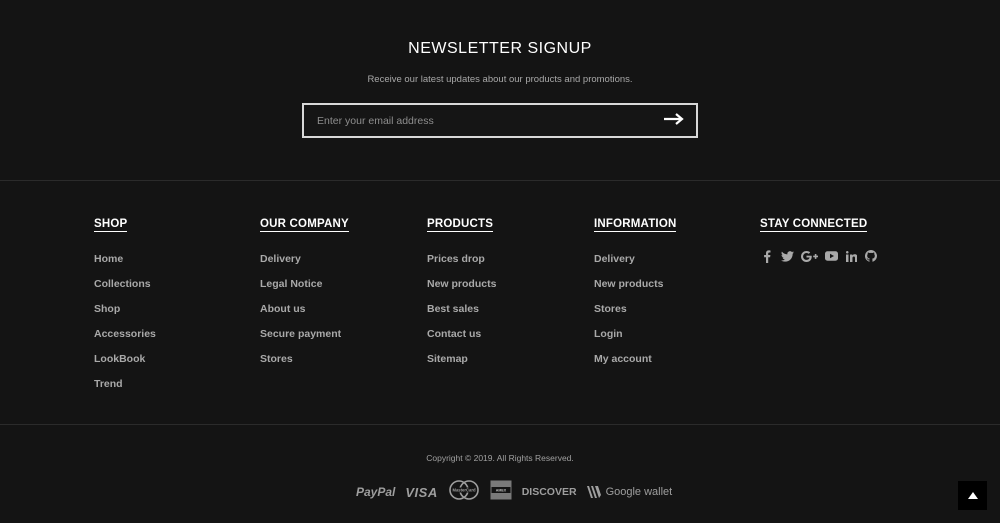 The width and height of the screenshot is (1000, 523). What do you see at coordinates (608, 334) in the screenshot?
I see `footer-link-login: Login` at bounding box center [608, 334].